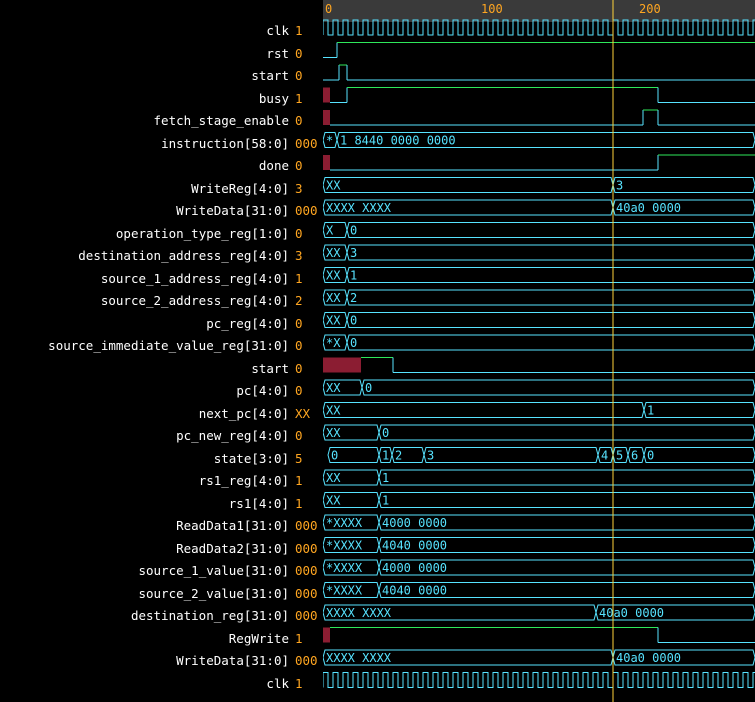 The height and width of the screenshot is (702, 755). I want to click on signal-name: next_pc[4:0], so click(244, 413).